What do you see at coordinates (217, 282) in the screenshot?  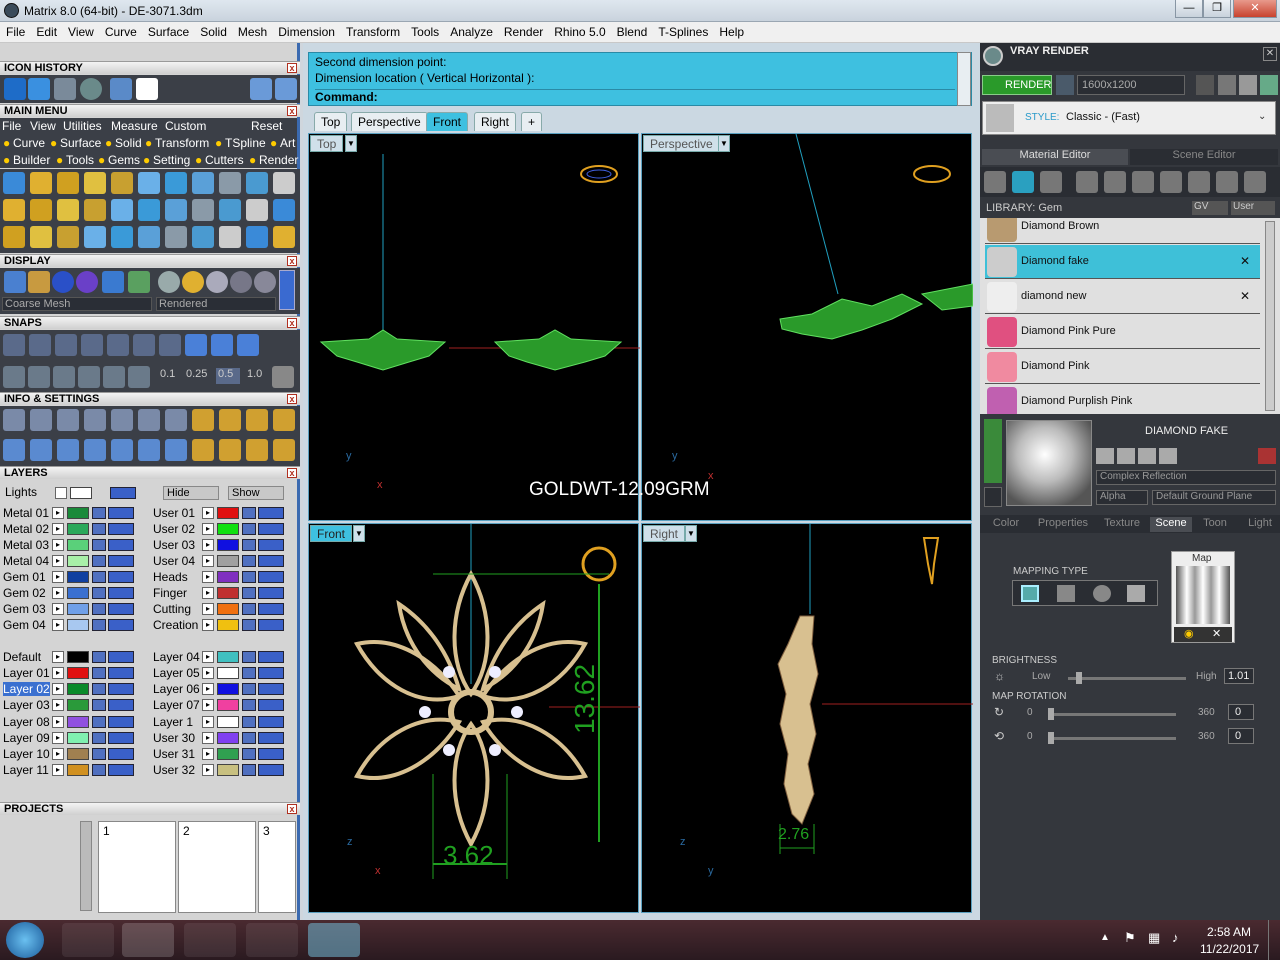 I see `diamond-sphere-icon` at bounding box center [217, 282].